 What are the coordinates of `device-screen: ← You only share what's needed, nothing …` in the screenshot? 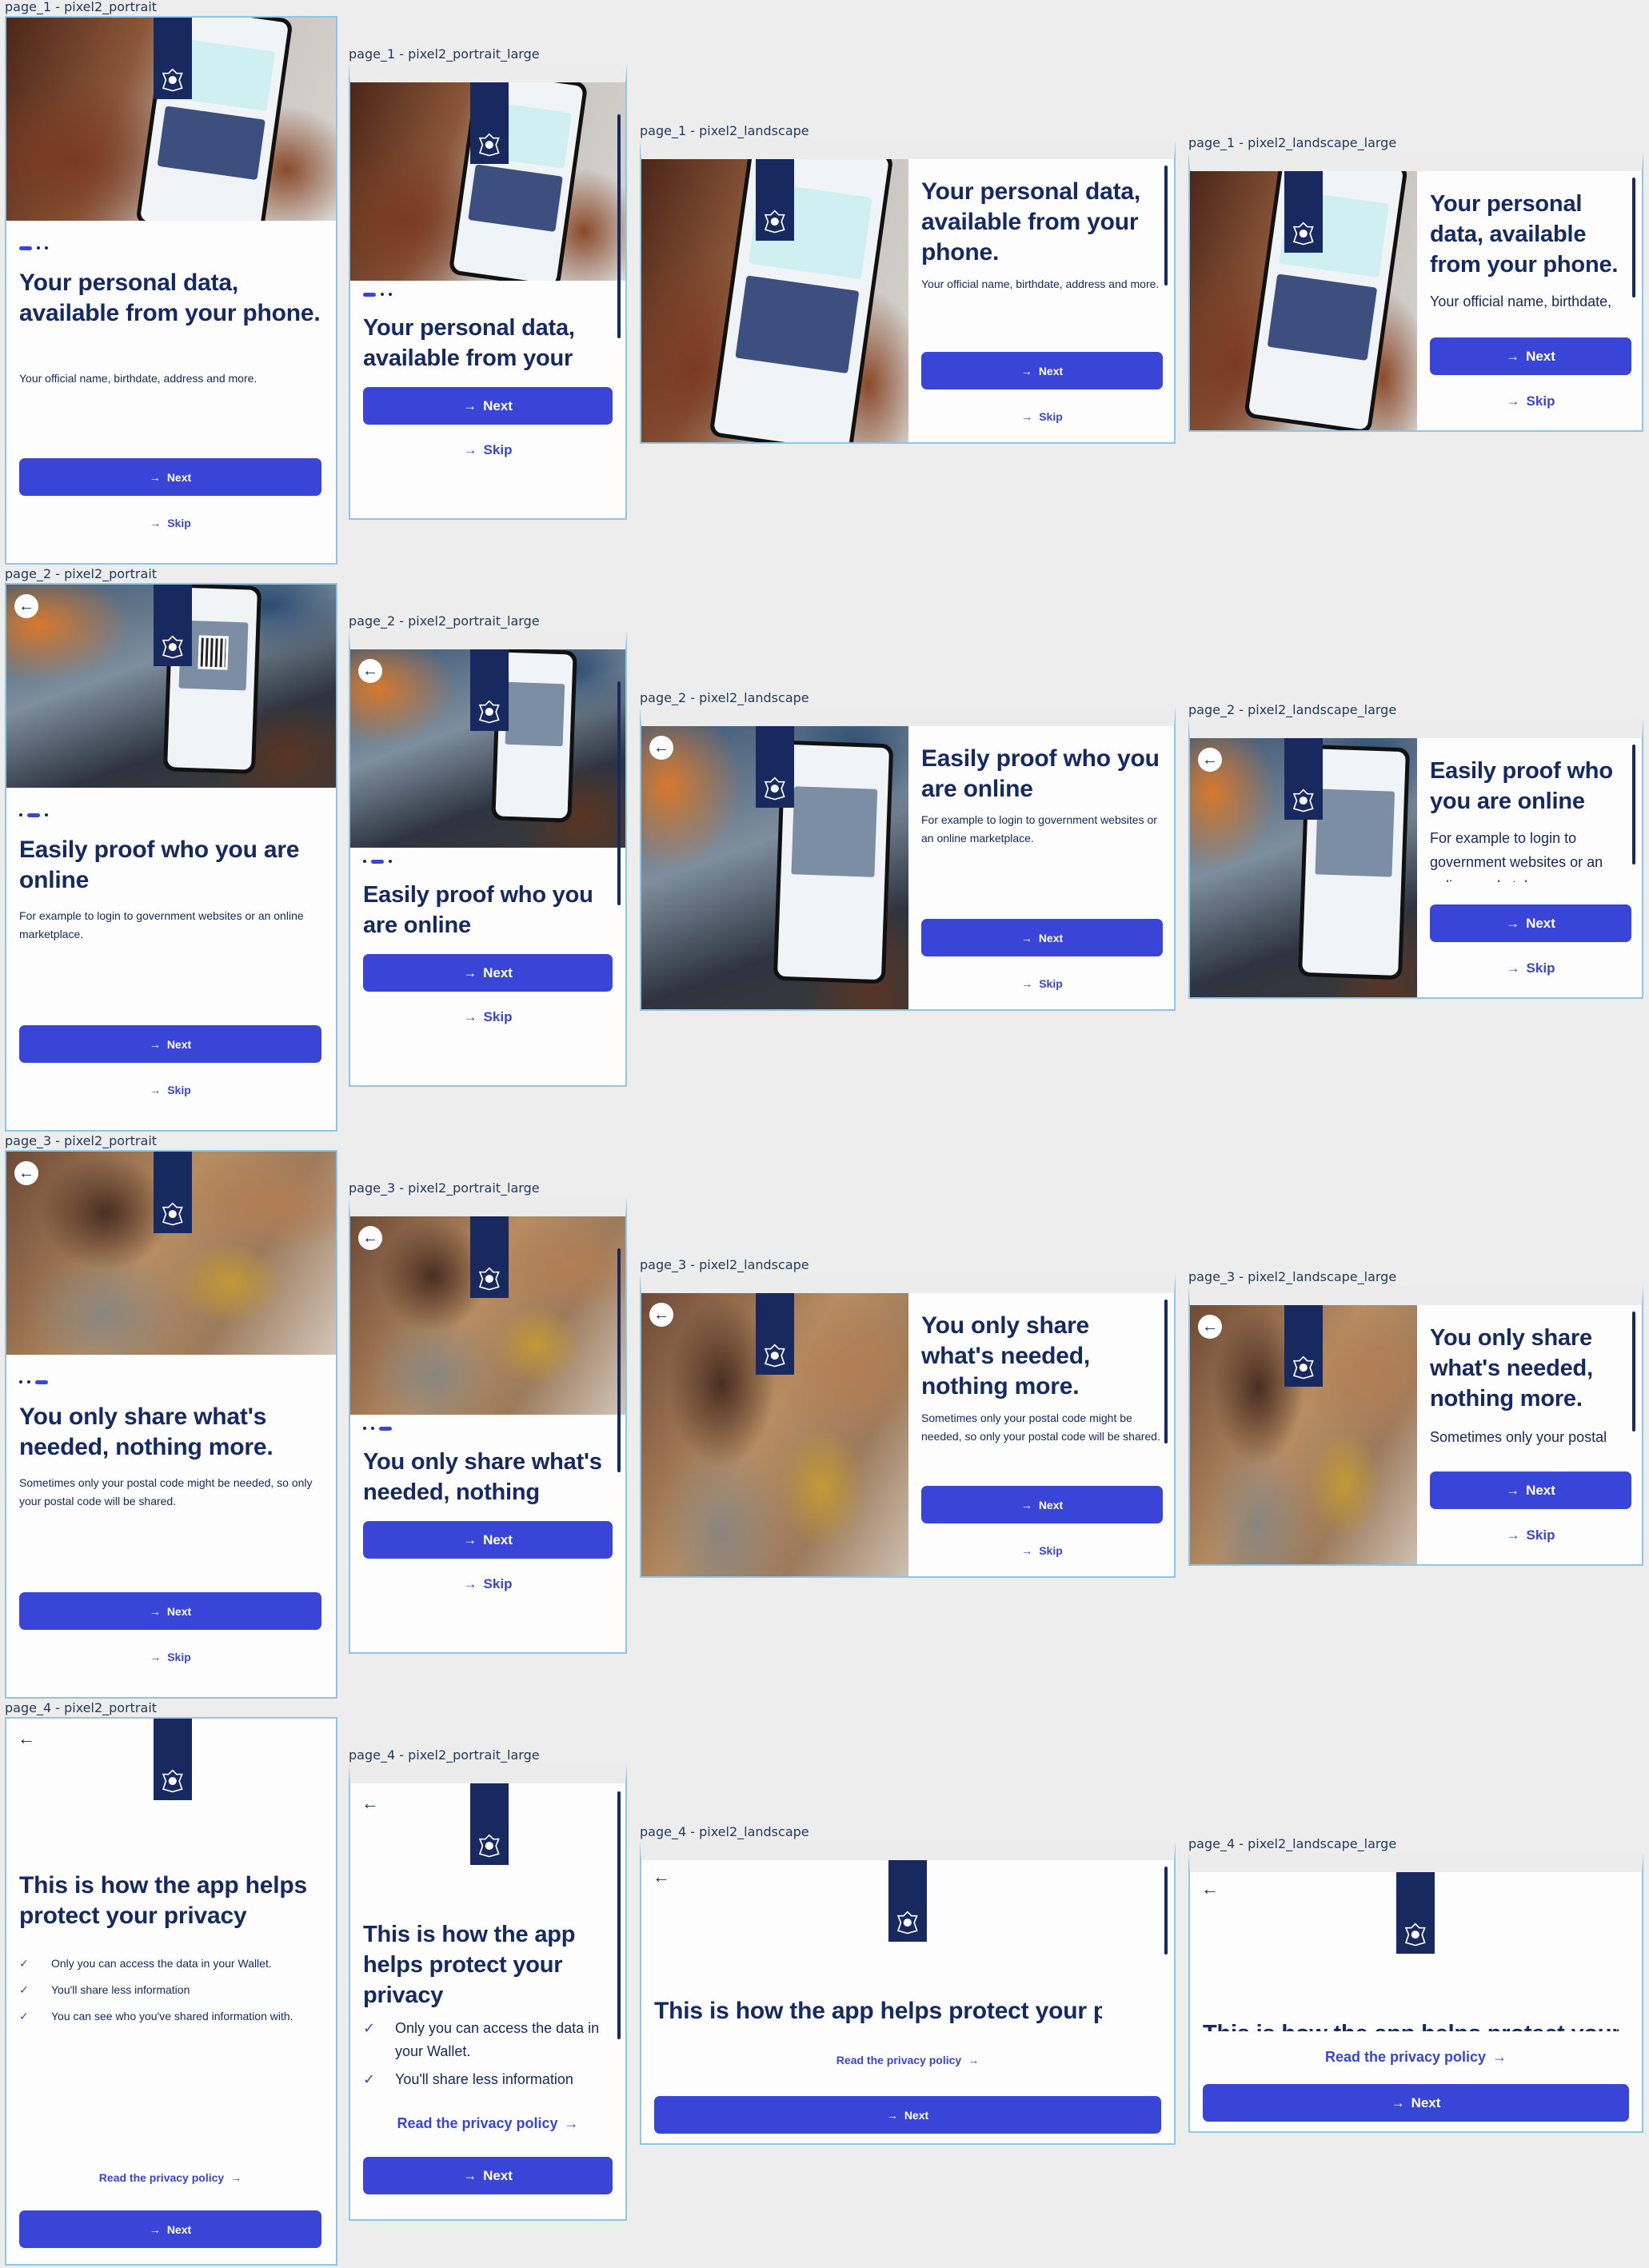 It's located at (488, 1425).